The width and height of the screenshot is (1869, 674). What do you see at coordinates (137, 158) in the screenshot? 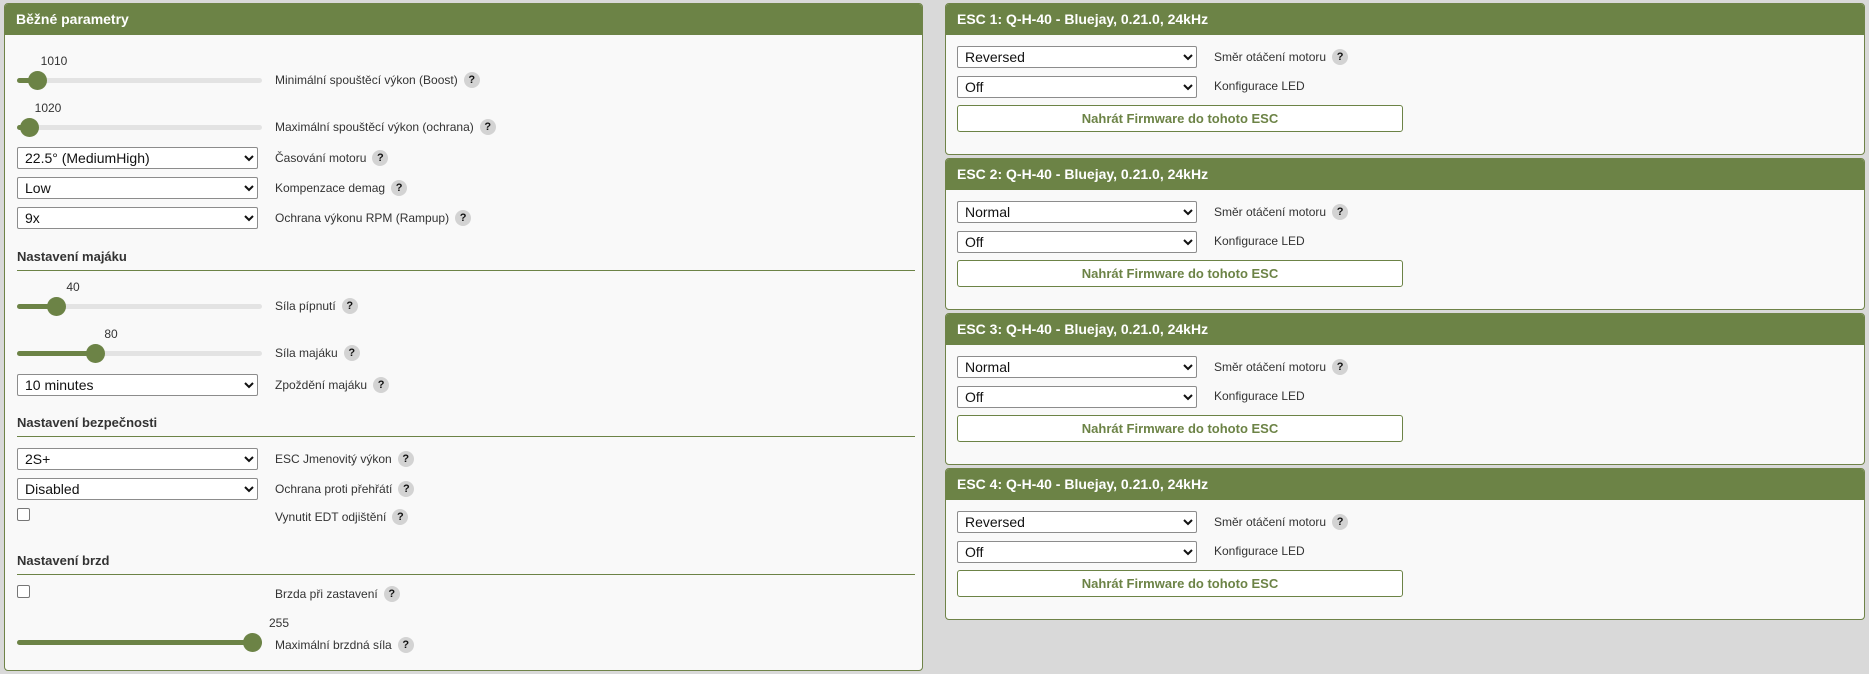
I see `motor-timing-select: 22.5° (MediumHigh)` at bounding box center [137, 158].